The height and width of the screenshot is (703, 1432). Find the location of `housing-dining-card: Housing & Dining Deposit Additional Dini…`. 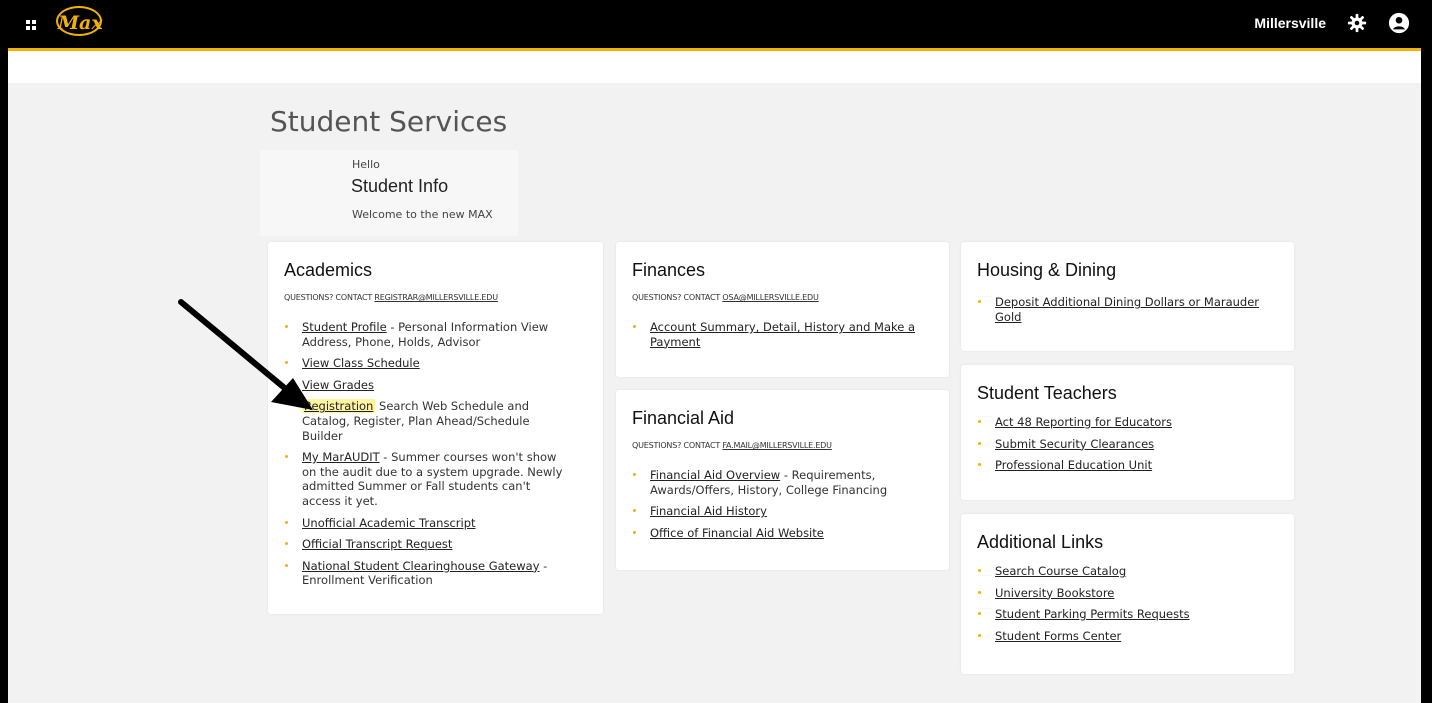

housing-dining-card: Housing & Dining Deposit Additional Dini… is located at coordinates (1127, 296).